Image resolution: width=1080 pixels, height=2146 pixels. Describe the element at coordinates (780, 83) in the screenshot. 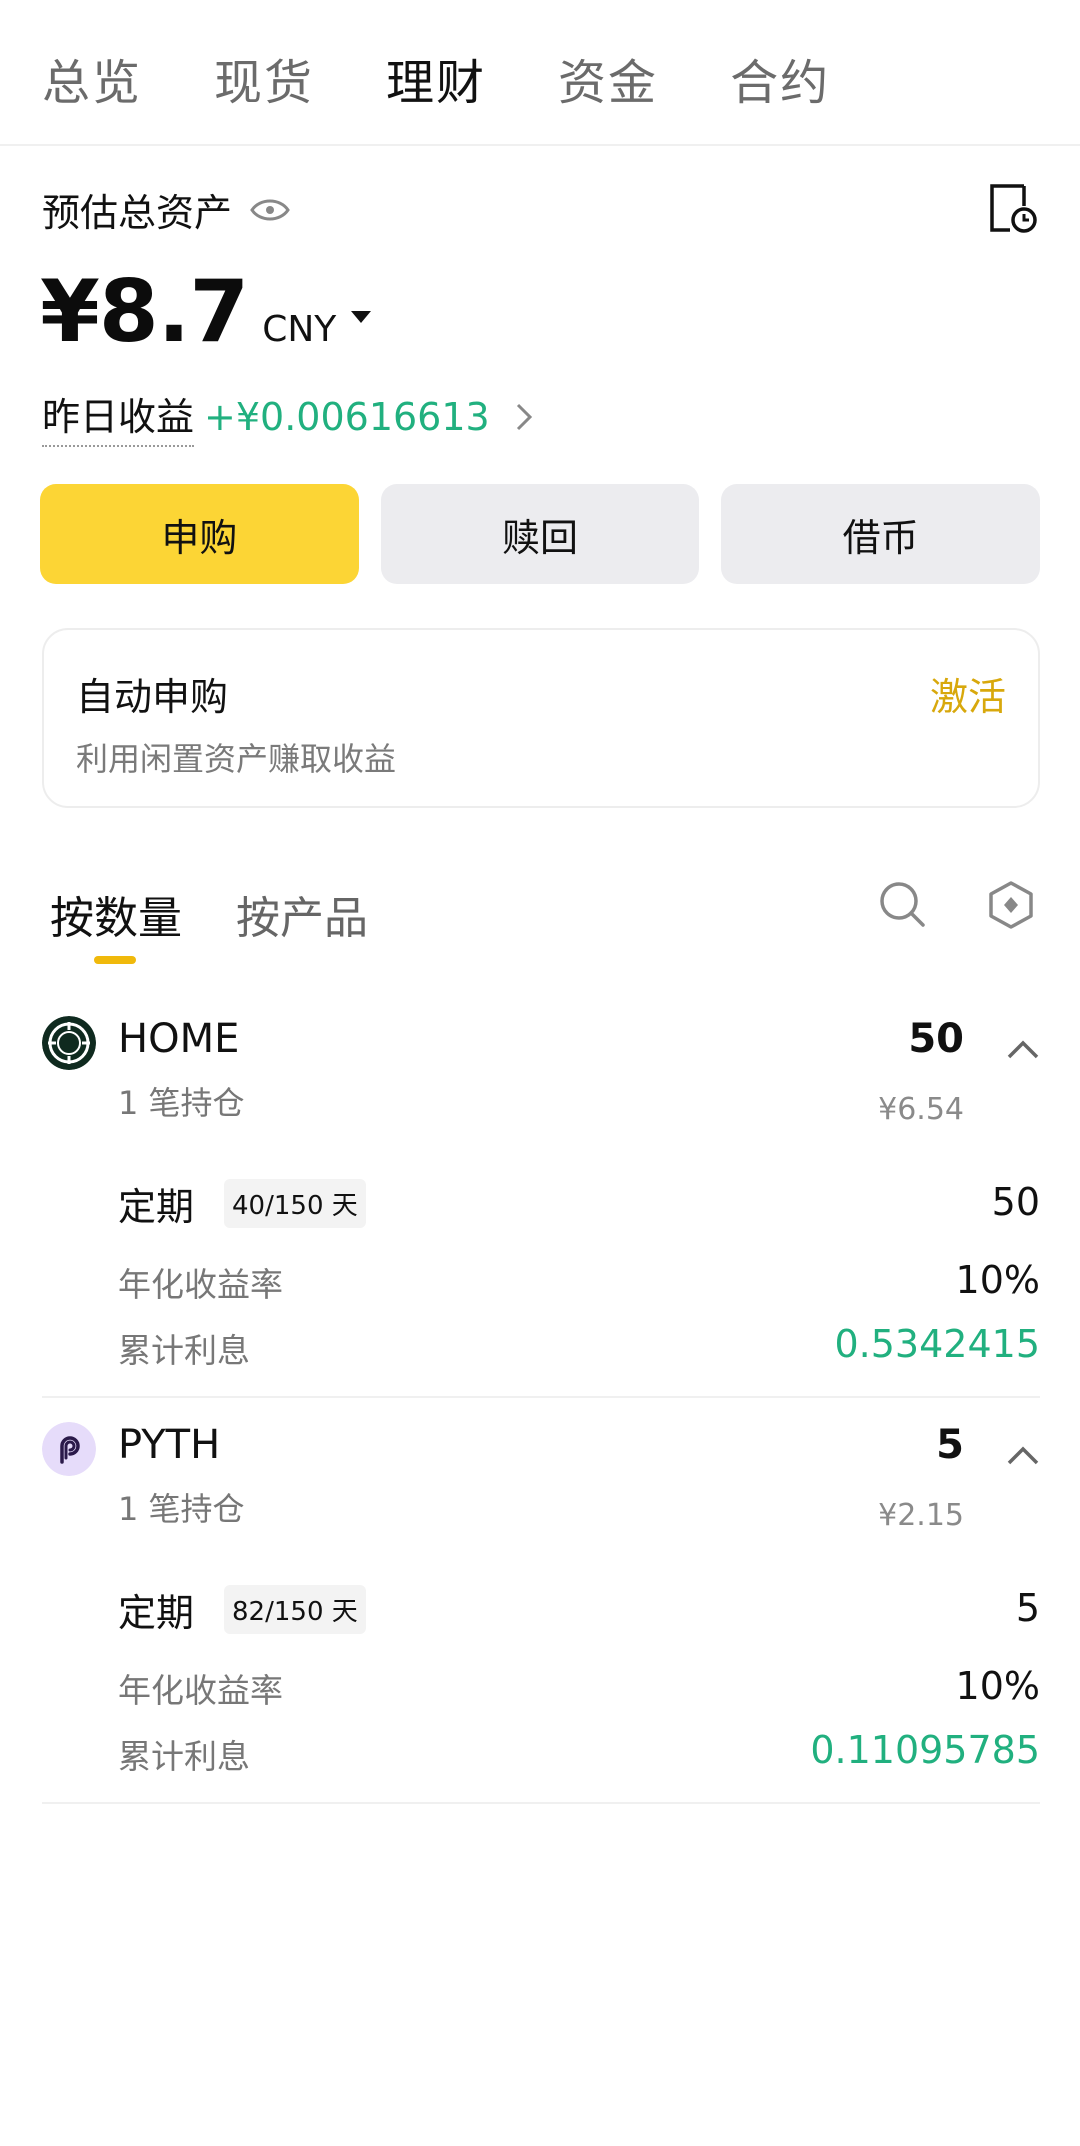

I see `tab-futures: 合约` at that location.